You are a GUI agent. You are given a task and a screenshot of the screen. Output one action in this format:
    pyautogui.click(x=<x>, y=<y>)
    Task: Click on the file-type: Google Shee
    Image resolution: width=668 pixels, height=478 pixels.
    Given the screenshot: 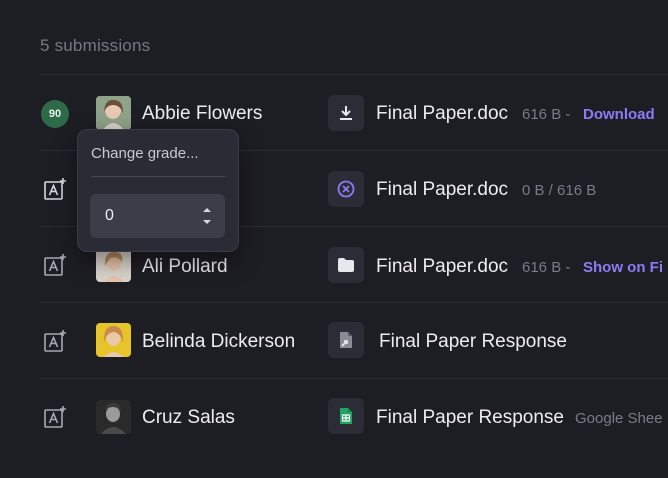 What is the action you would take?
    pyautogui.click(x=619, y=418)
    